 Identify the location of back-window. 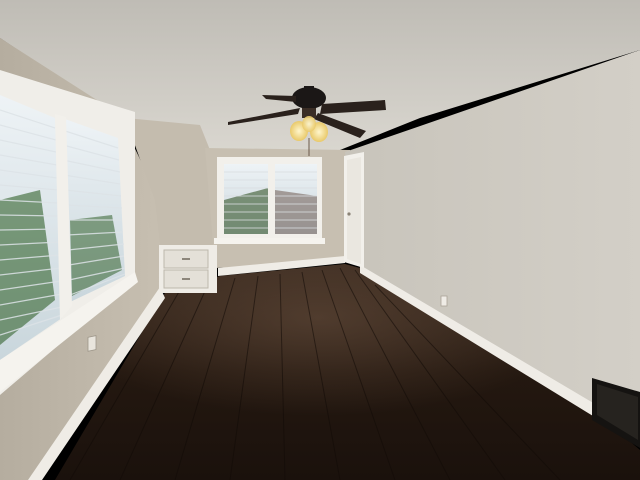
(269, 200).